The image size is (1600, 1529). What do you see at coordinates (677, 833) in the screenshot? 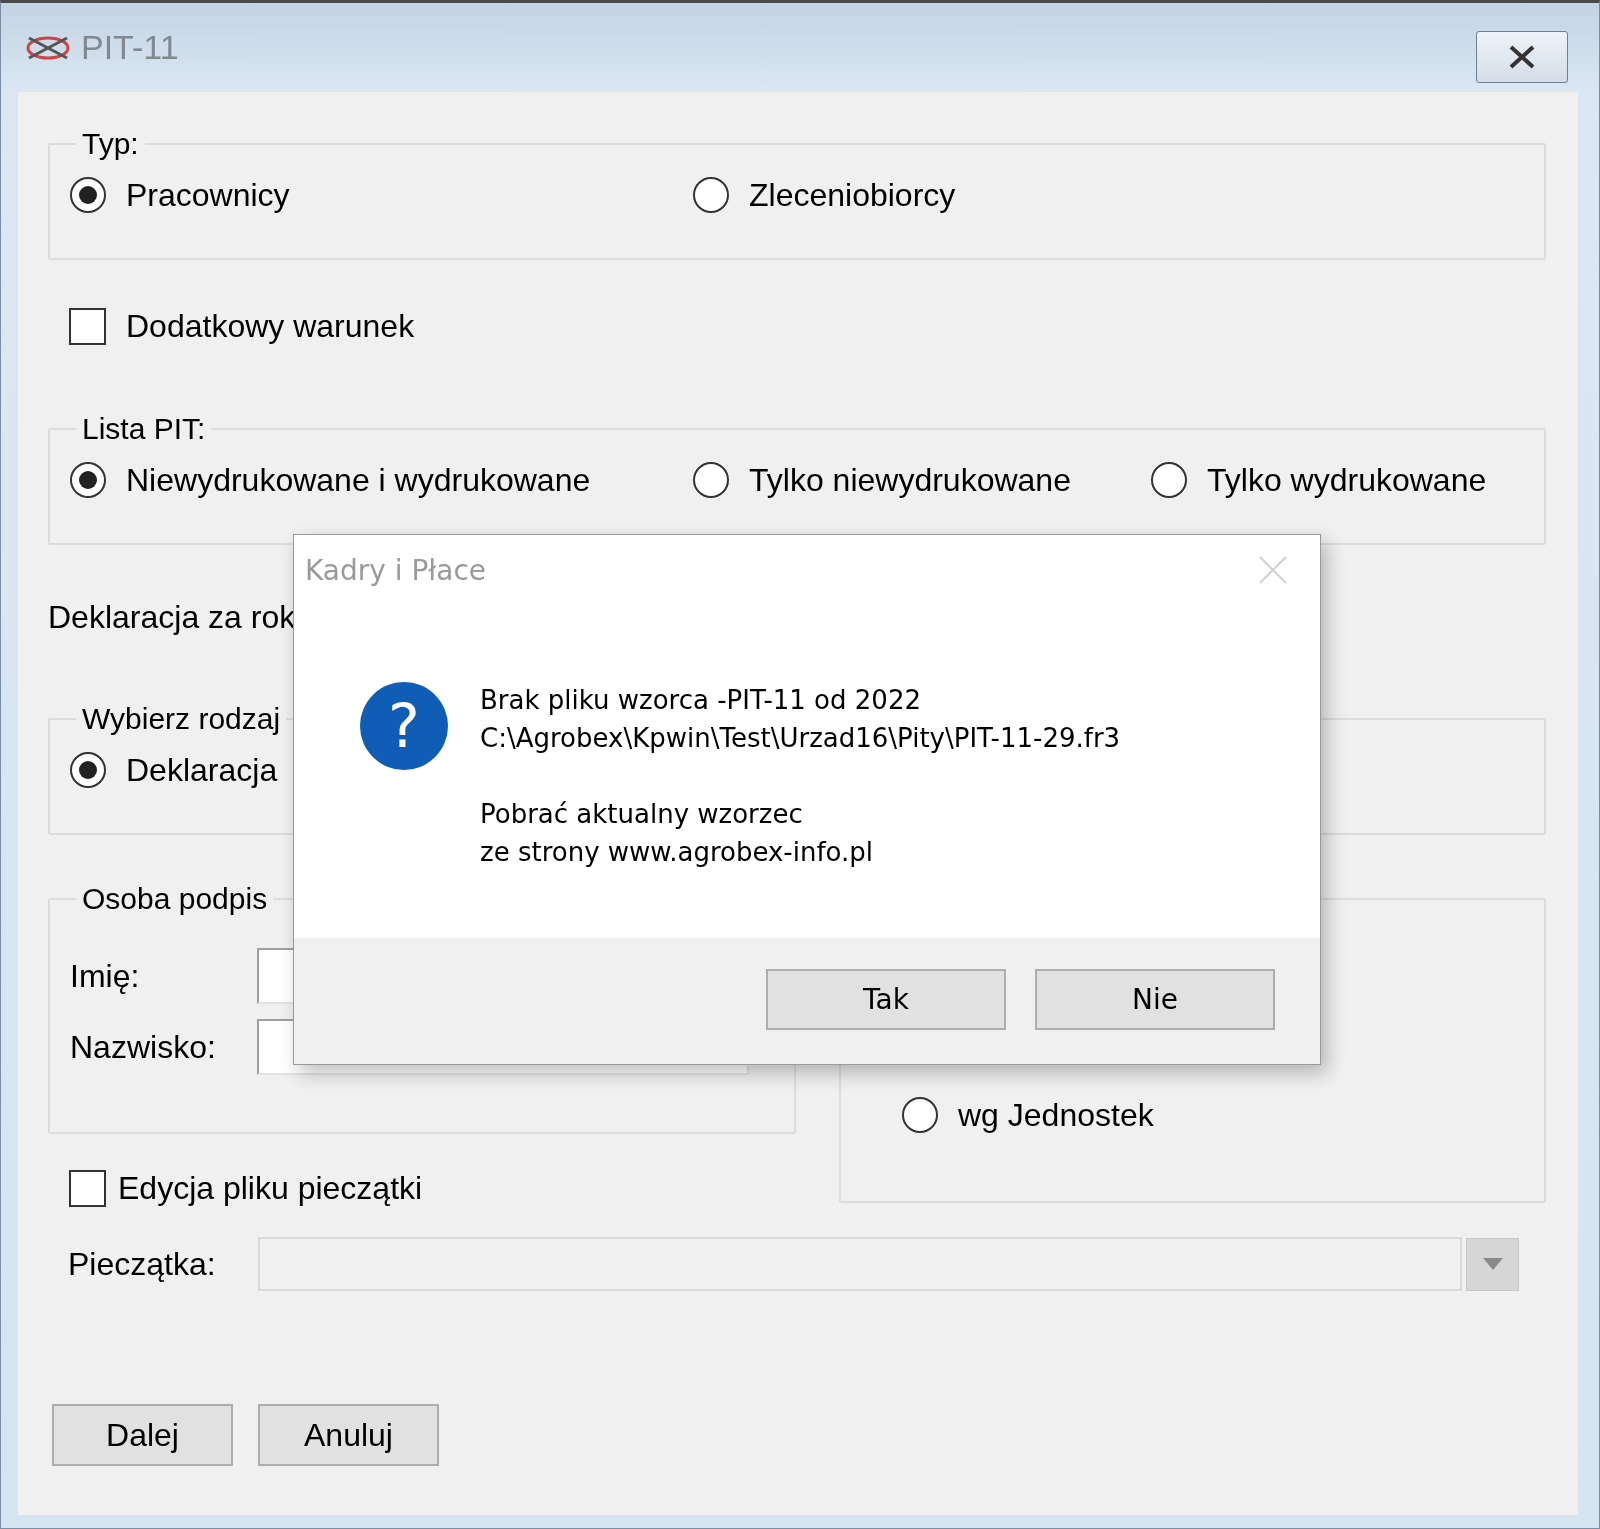
I see `message-text: Pobrać aktualny wzorzec ze strony www.agrobex-info.pl` at bounding box center [677, 833].